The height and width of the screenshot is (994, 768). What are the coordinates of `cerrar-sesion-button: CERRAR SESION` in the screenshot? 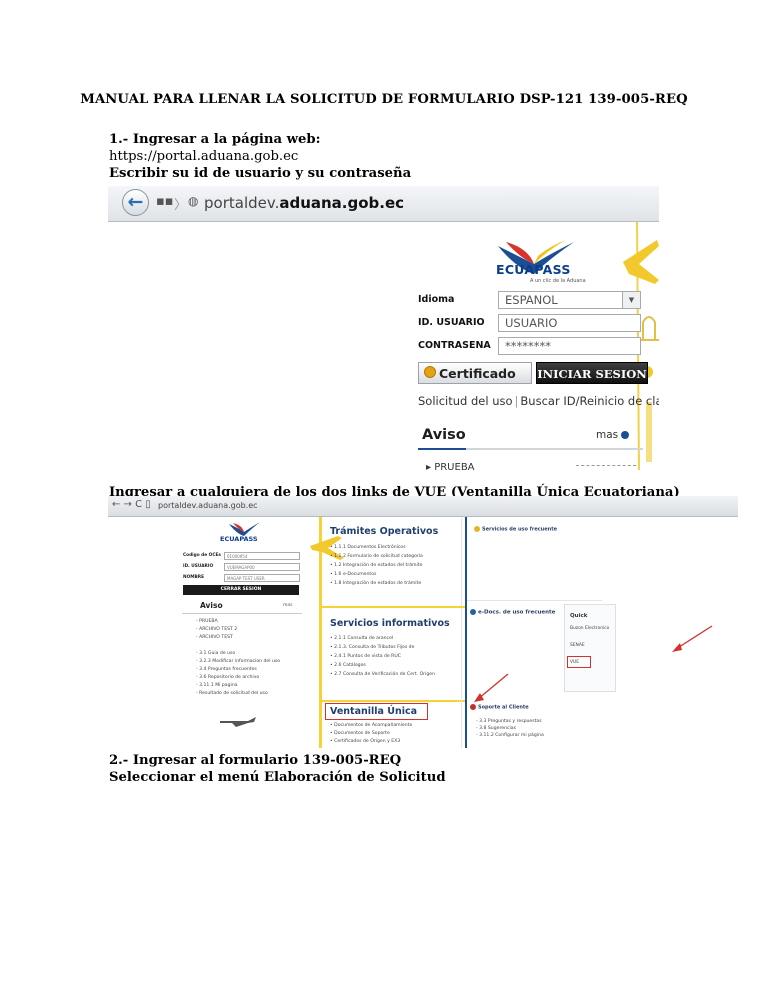 It's located at (241, 590).